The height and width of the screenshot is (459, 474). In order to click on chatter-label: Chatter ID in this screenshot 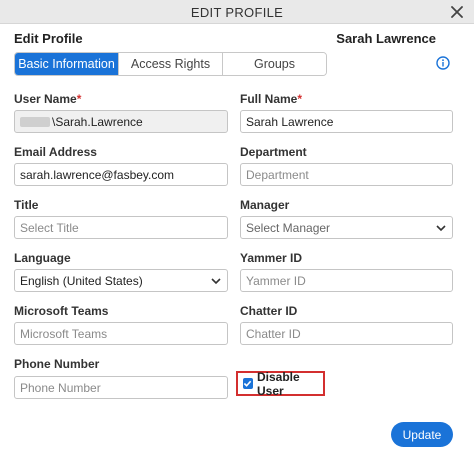, I will do `click(269, 311)`.